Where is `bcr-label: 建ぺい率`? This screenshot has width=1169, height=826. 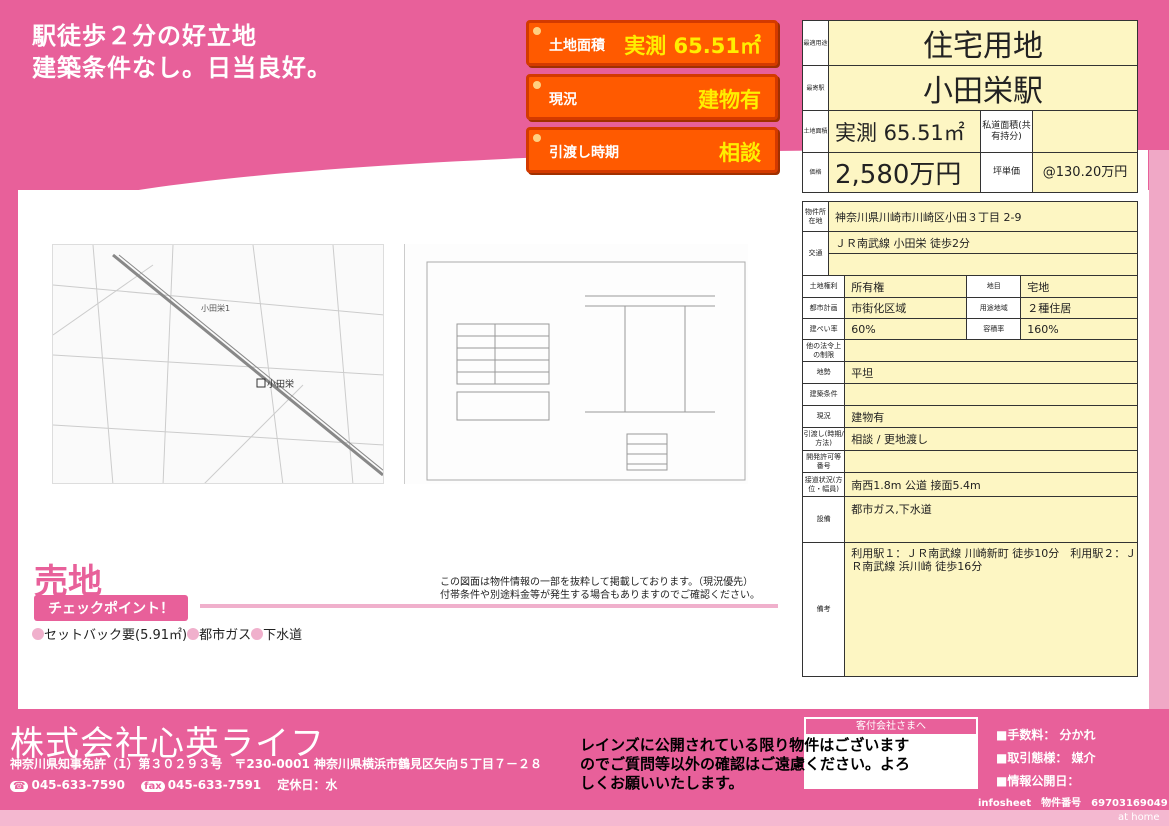
bcr-label: 建ぺい率 is located at coordinates (823, 329).